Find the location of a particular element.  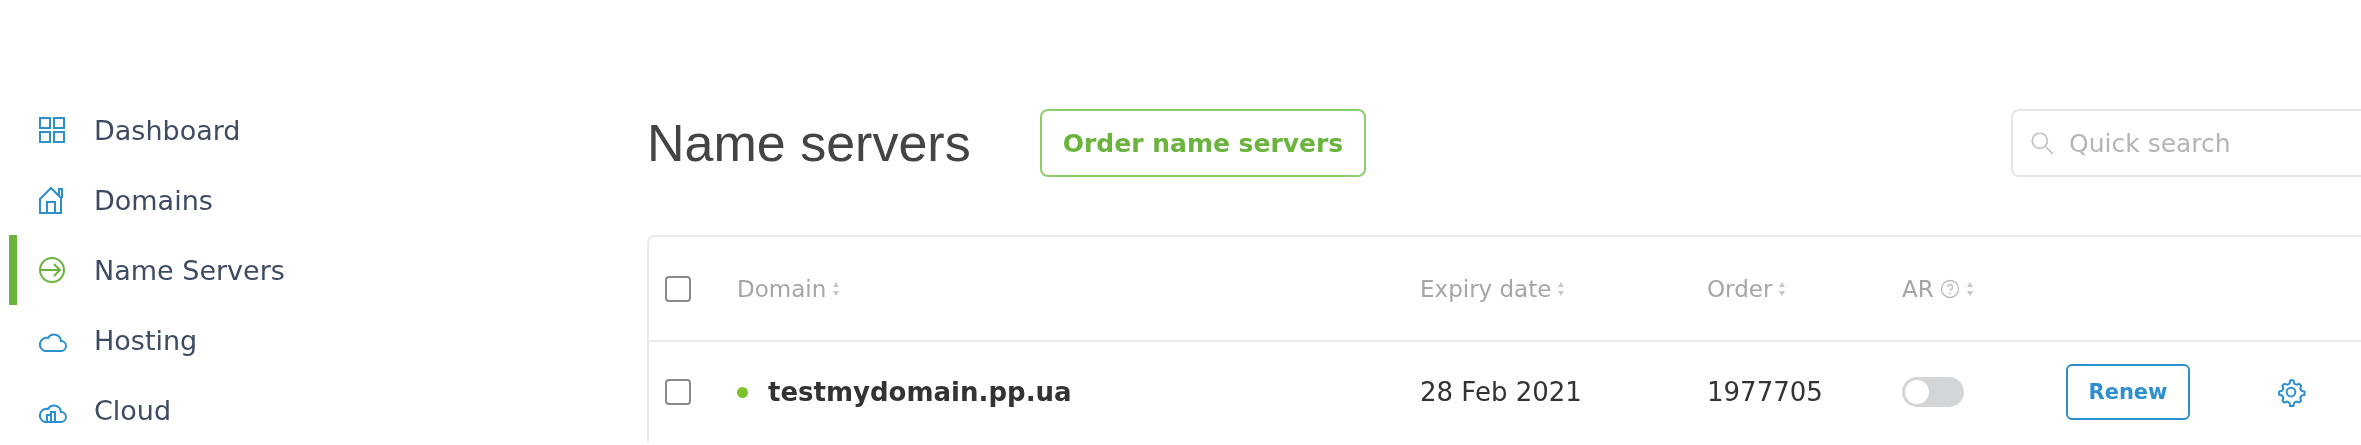

sidebar-item: Hosting is located at coordinates (328, 340).